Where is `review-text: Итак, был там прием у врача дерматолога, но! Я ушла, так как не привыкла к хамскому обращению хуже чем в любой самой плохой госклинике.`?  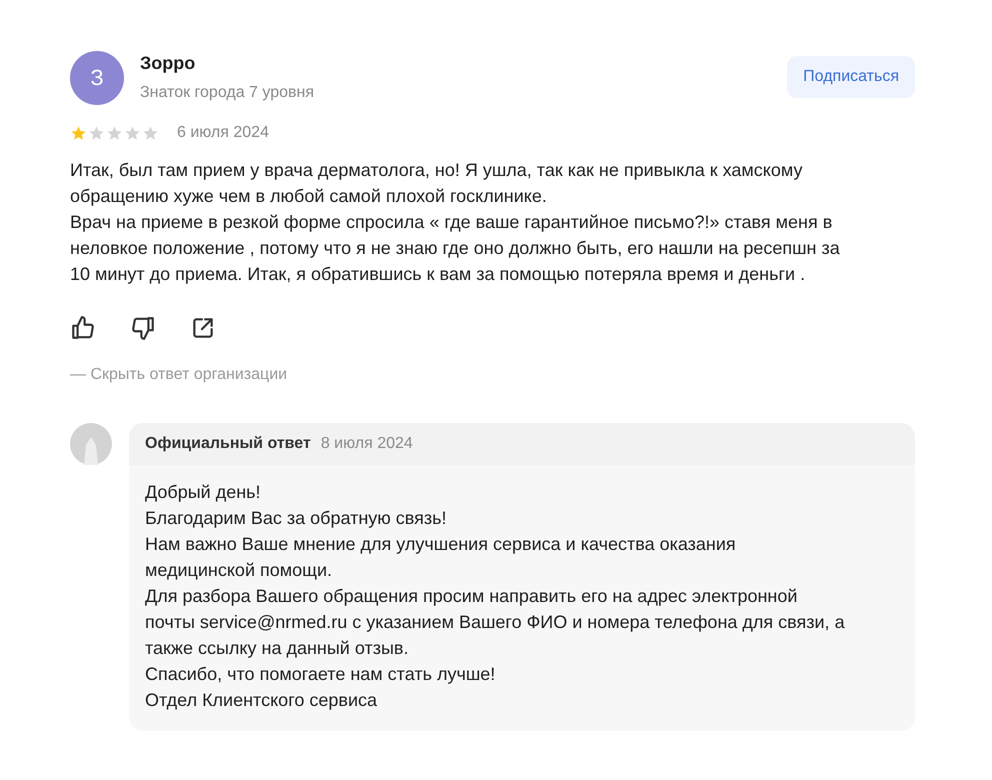
review-text: Итак, был там прием у врача дерматолога, но! Я ушла, так как не привыкла к хамскому обращению хуже чем в любой самой плохой госклинике. is located at coordinates (437, 183).